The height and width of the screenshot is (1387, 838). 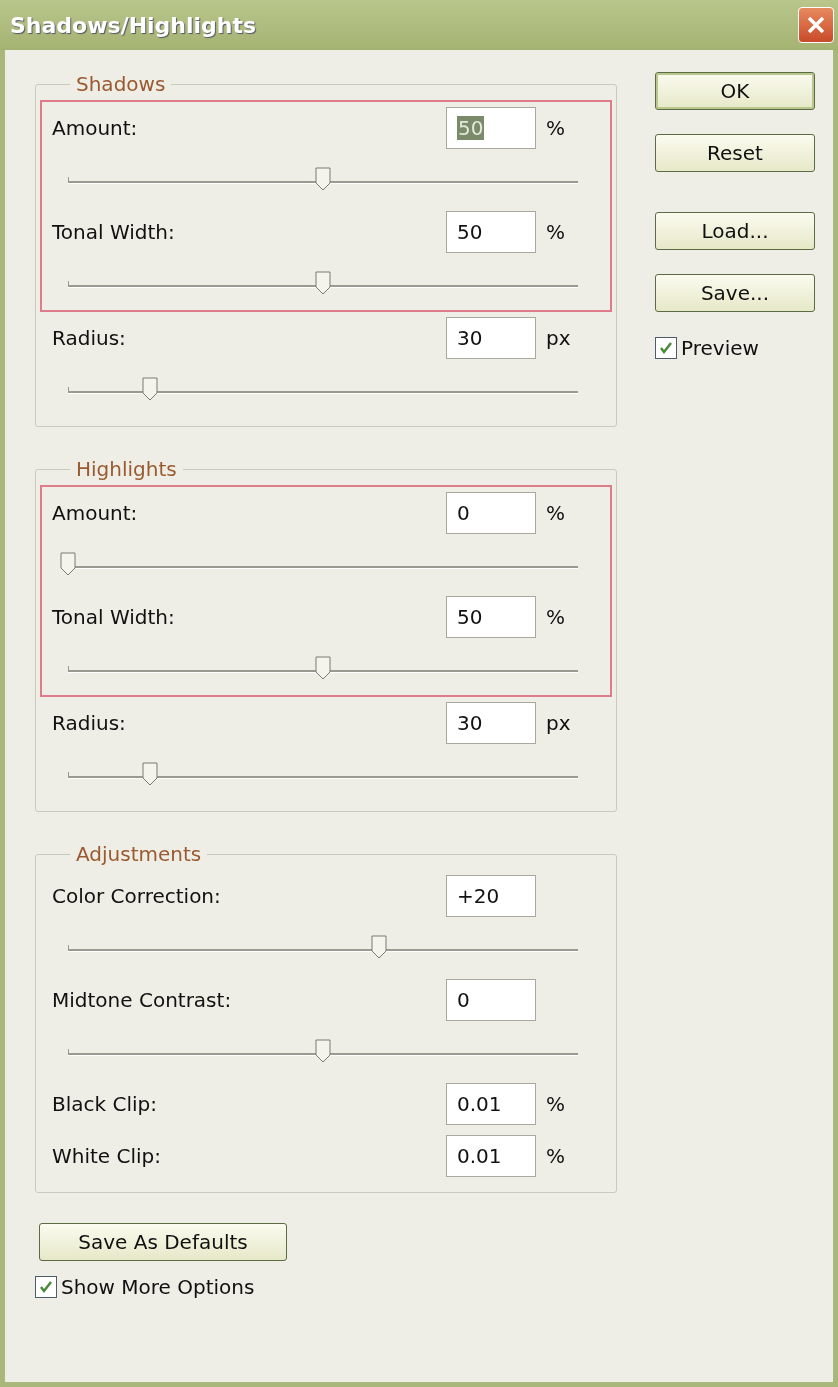 I want to click on checkbox-label: Show More Options, so click(x=158, y=1287).